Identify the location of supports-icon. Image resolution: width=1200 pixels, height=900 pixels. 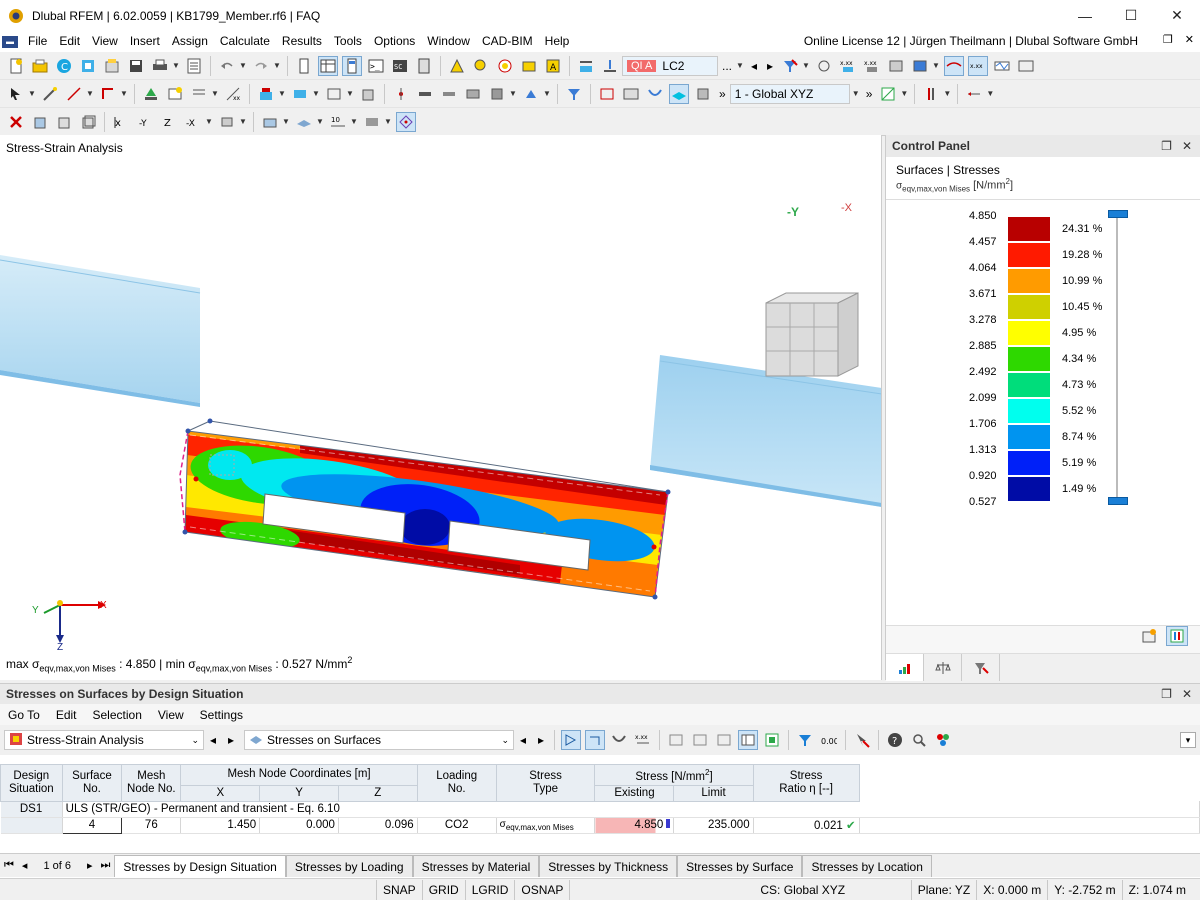
(531, 94).